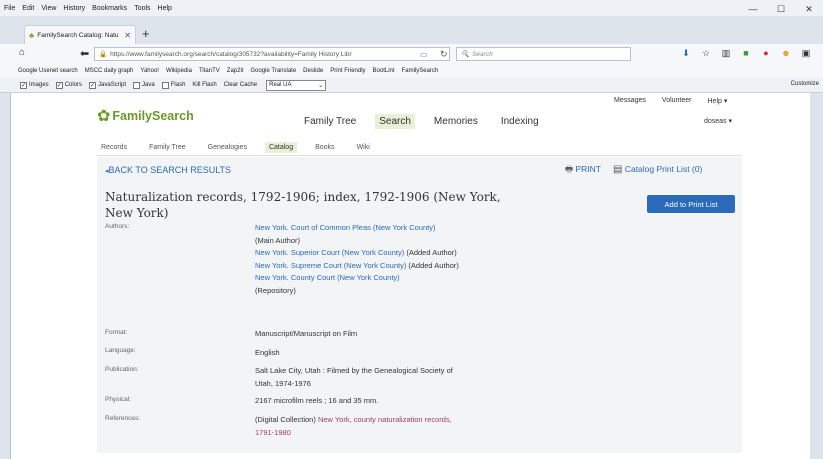 Image resolution: width=823 pixels, height=459 pixels. Describe the element at coordinates (718, 121) in the screenshot. I see `user-menu: doseas ▾` at that location.